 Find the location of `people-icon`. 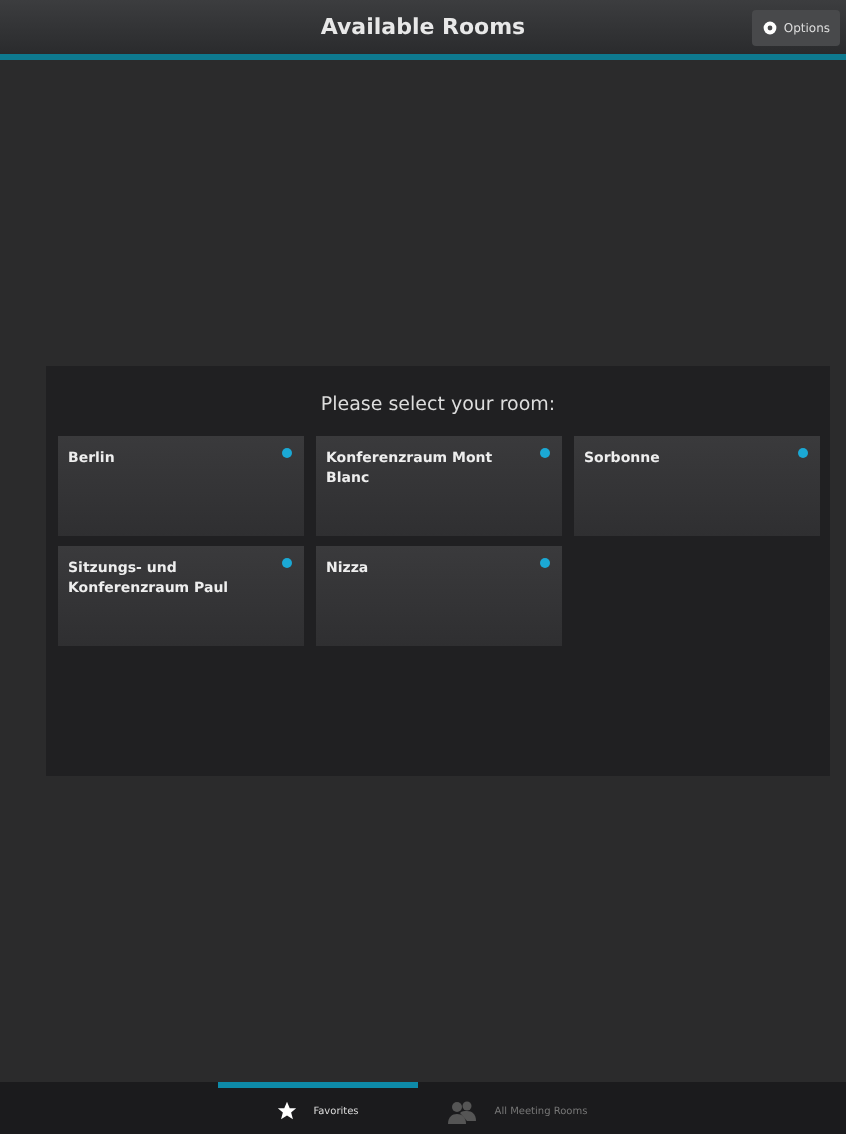

people-icon is located at coordinates (462, 1111).